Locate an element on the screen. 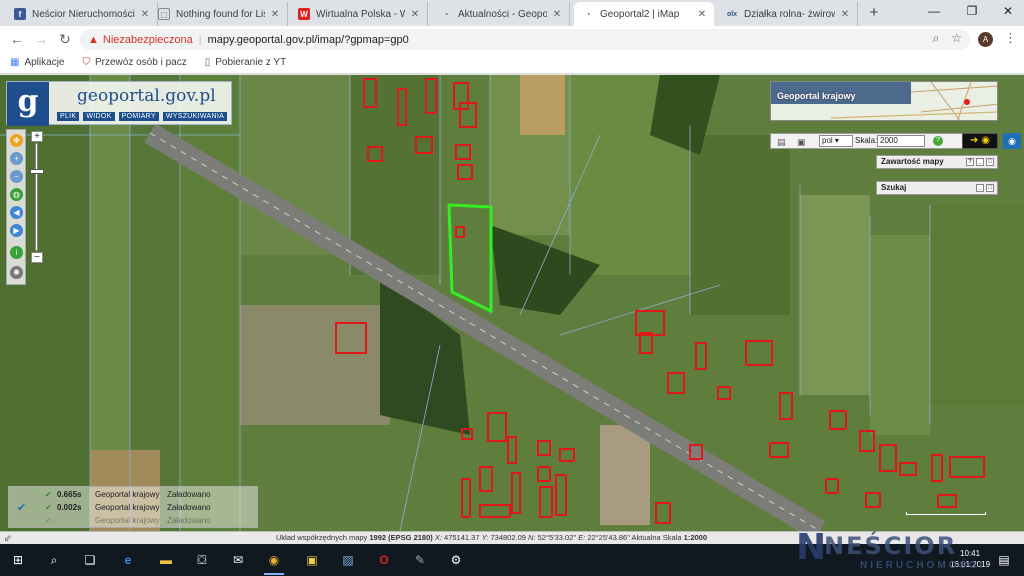  bookmark-yt: ▯ Pobieranie z YT is located at coordinates (245, 62).